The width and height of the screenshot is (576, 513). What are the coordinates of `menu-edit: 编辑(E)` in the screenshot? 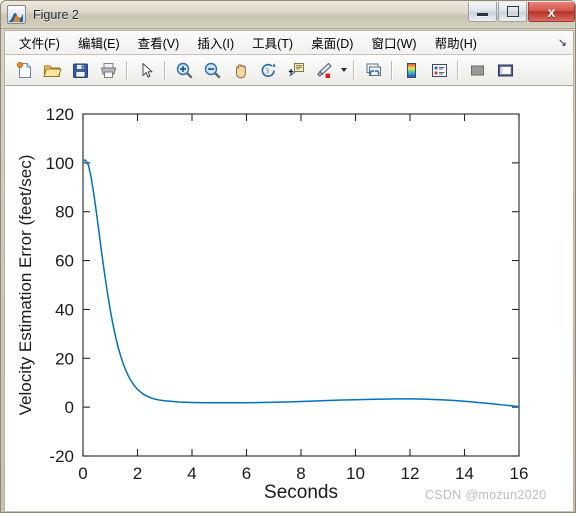 It's located at (99, 42).